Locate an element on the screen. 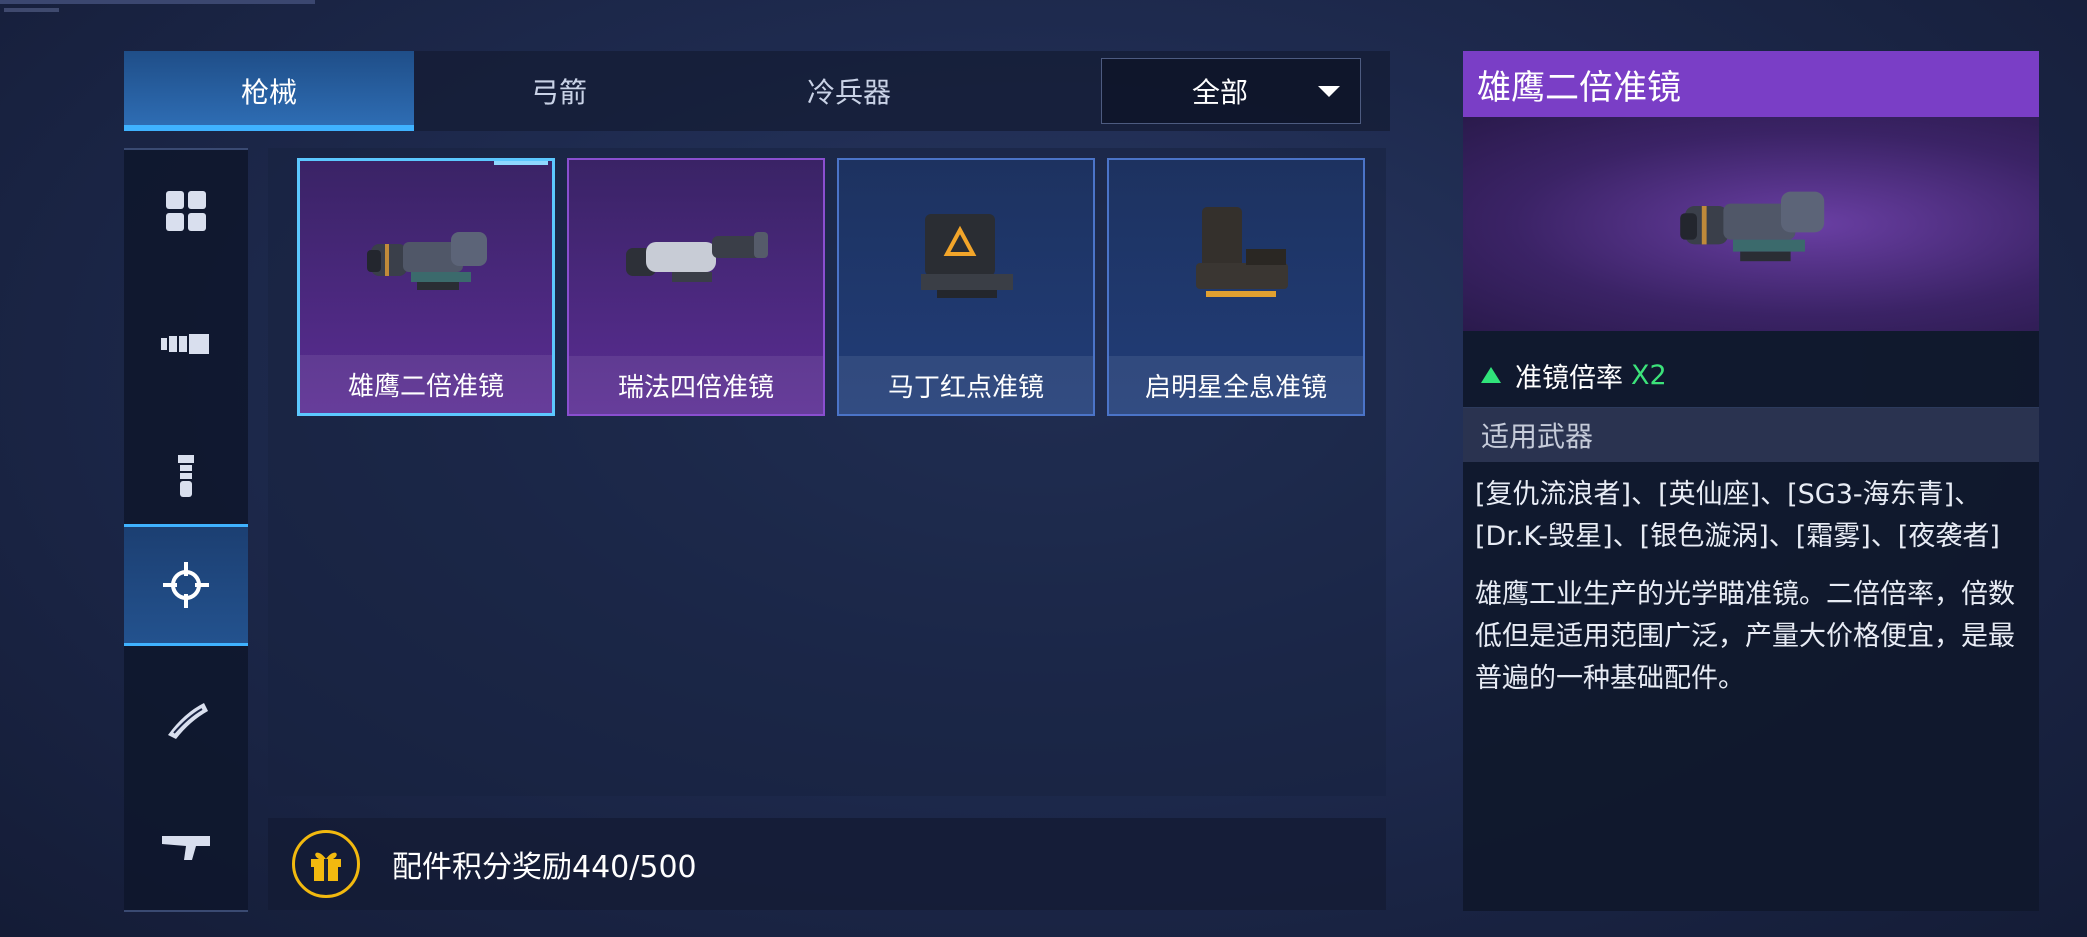 The image size is (2087, 937). detail-title: 雄鹰二倍准镜 is located at coordinates (1751, 84).